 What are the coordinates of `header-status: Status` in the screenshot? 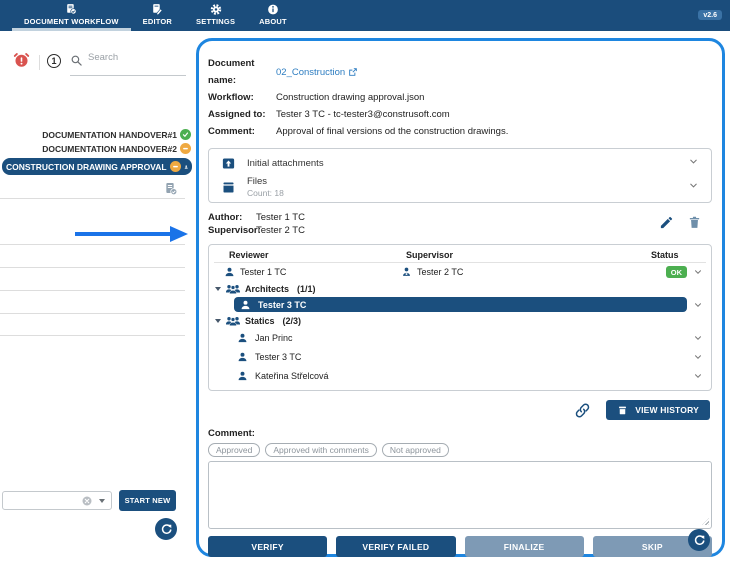 It's located at (665, 254).